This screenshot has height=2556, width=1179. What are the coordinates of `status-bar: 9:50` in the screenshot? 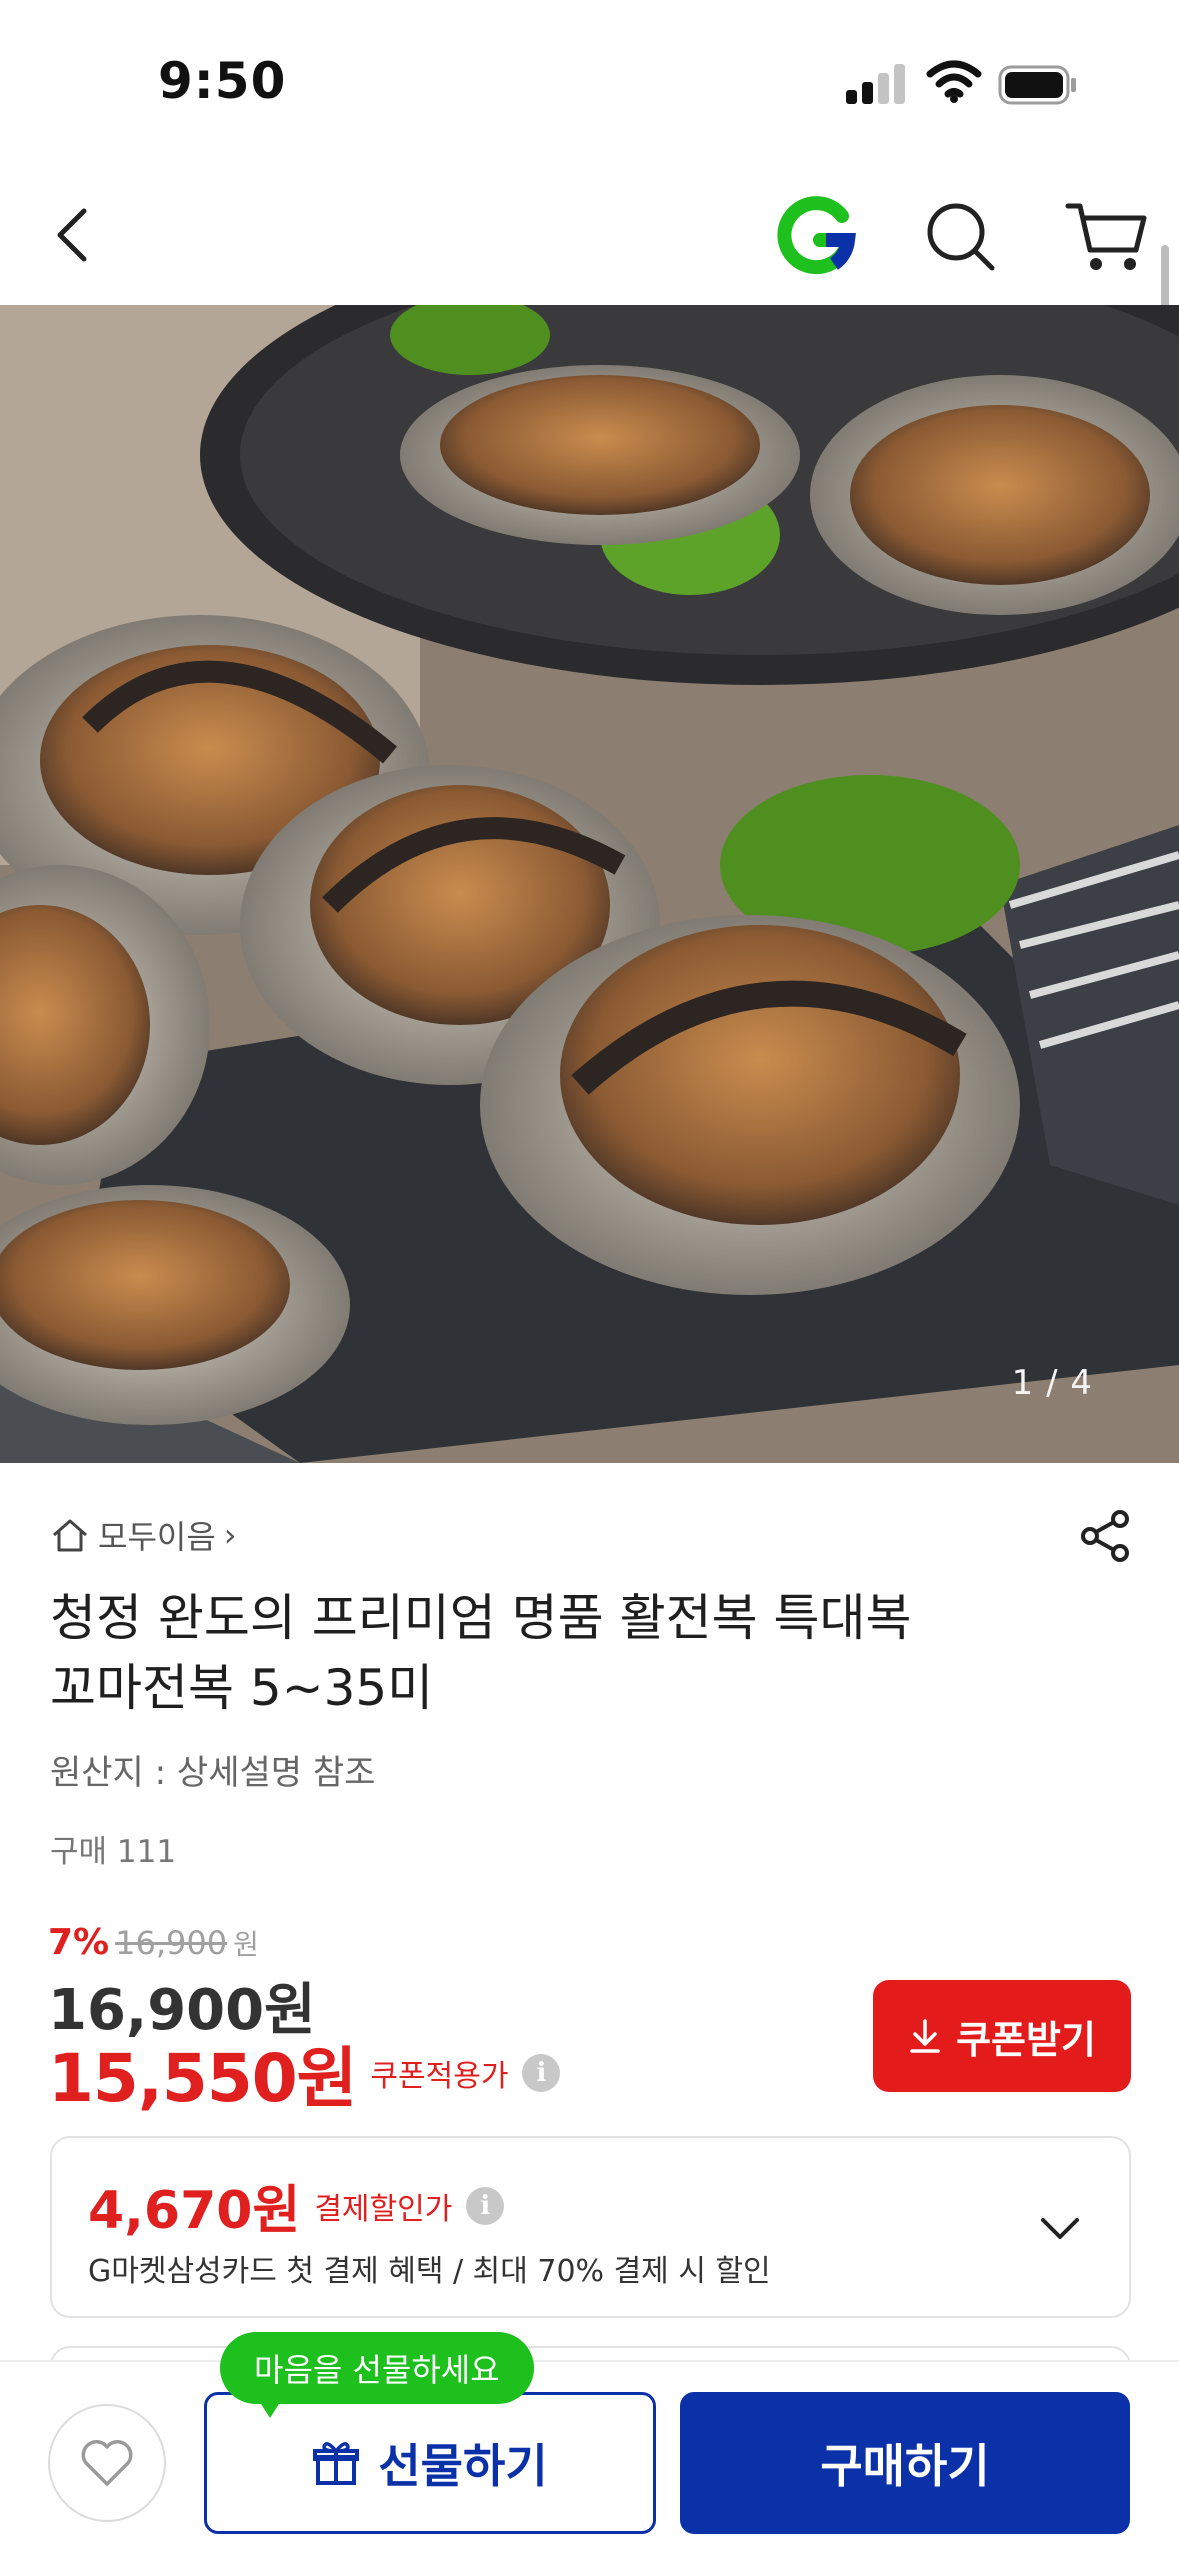 It's located at (589, 85).